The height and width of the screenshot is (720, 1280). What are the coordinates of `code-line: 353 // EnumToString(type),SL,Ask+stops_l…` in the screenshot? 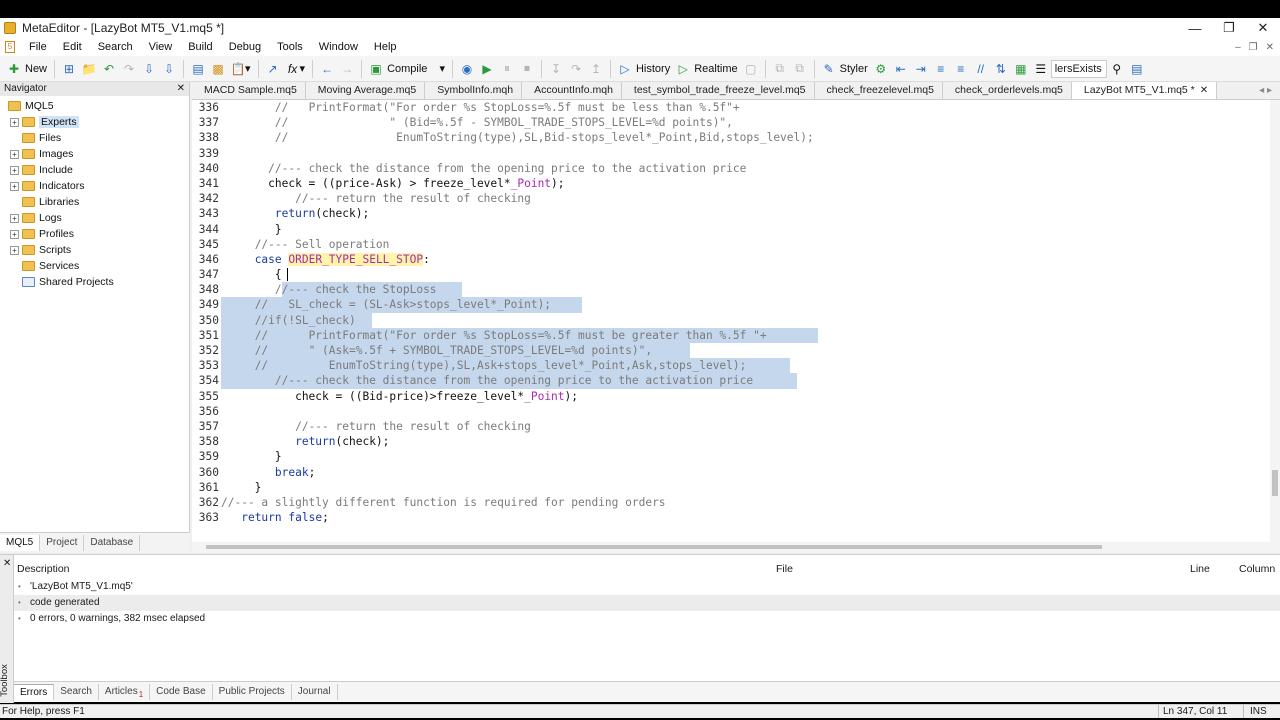 It's located at (731, 366).